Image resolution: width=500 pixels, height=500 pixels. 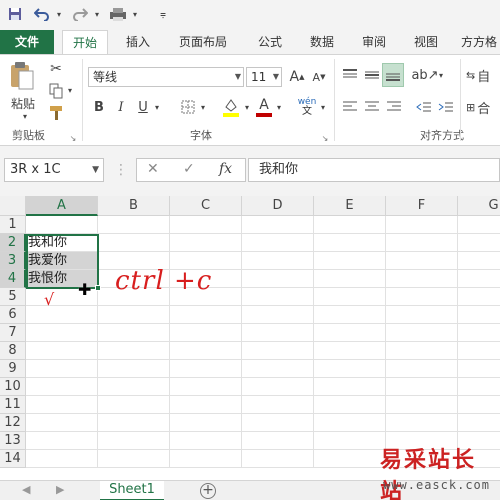 What do you see at coordinates (479, 315) in the screenshot?
I see `cell-g6` at bounding box center [479, 315].